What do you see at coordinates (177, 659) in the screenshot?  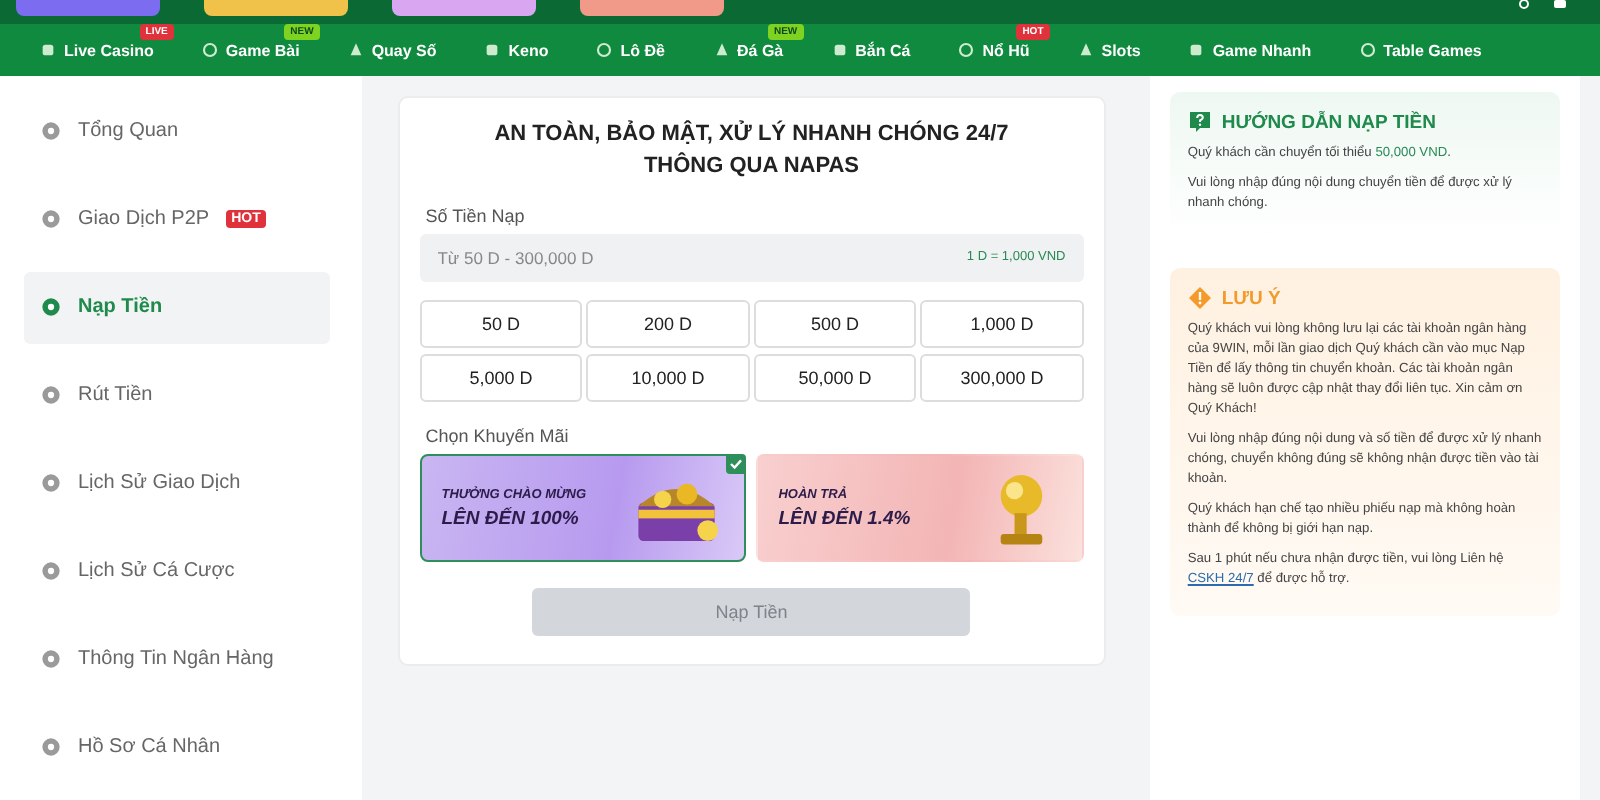 I see `sidebar-item: Thông Tin Ngân Hàng` at bounding box center [177, 659].